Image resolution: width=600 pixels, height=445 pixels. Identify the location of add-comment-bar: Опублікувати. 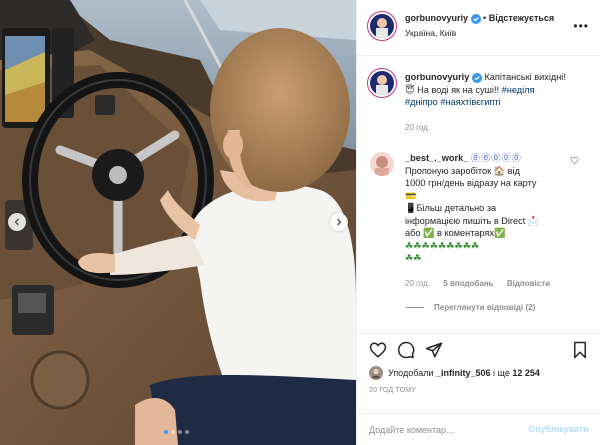
(478, 429).